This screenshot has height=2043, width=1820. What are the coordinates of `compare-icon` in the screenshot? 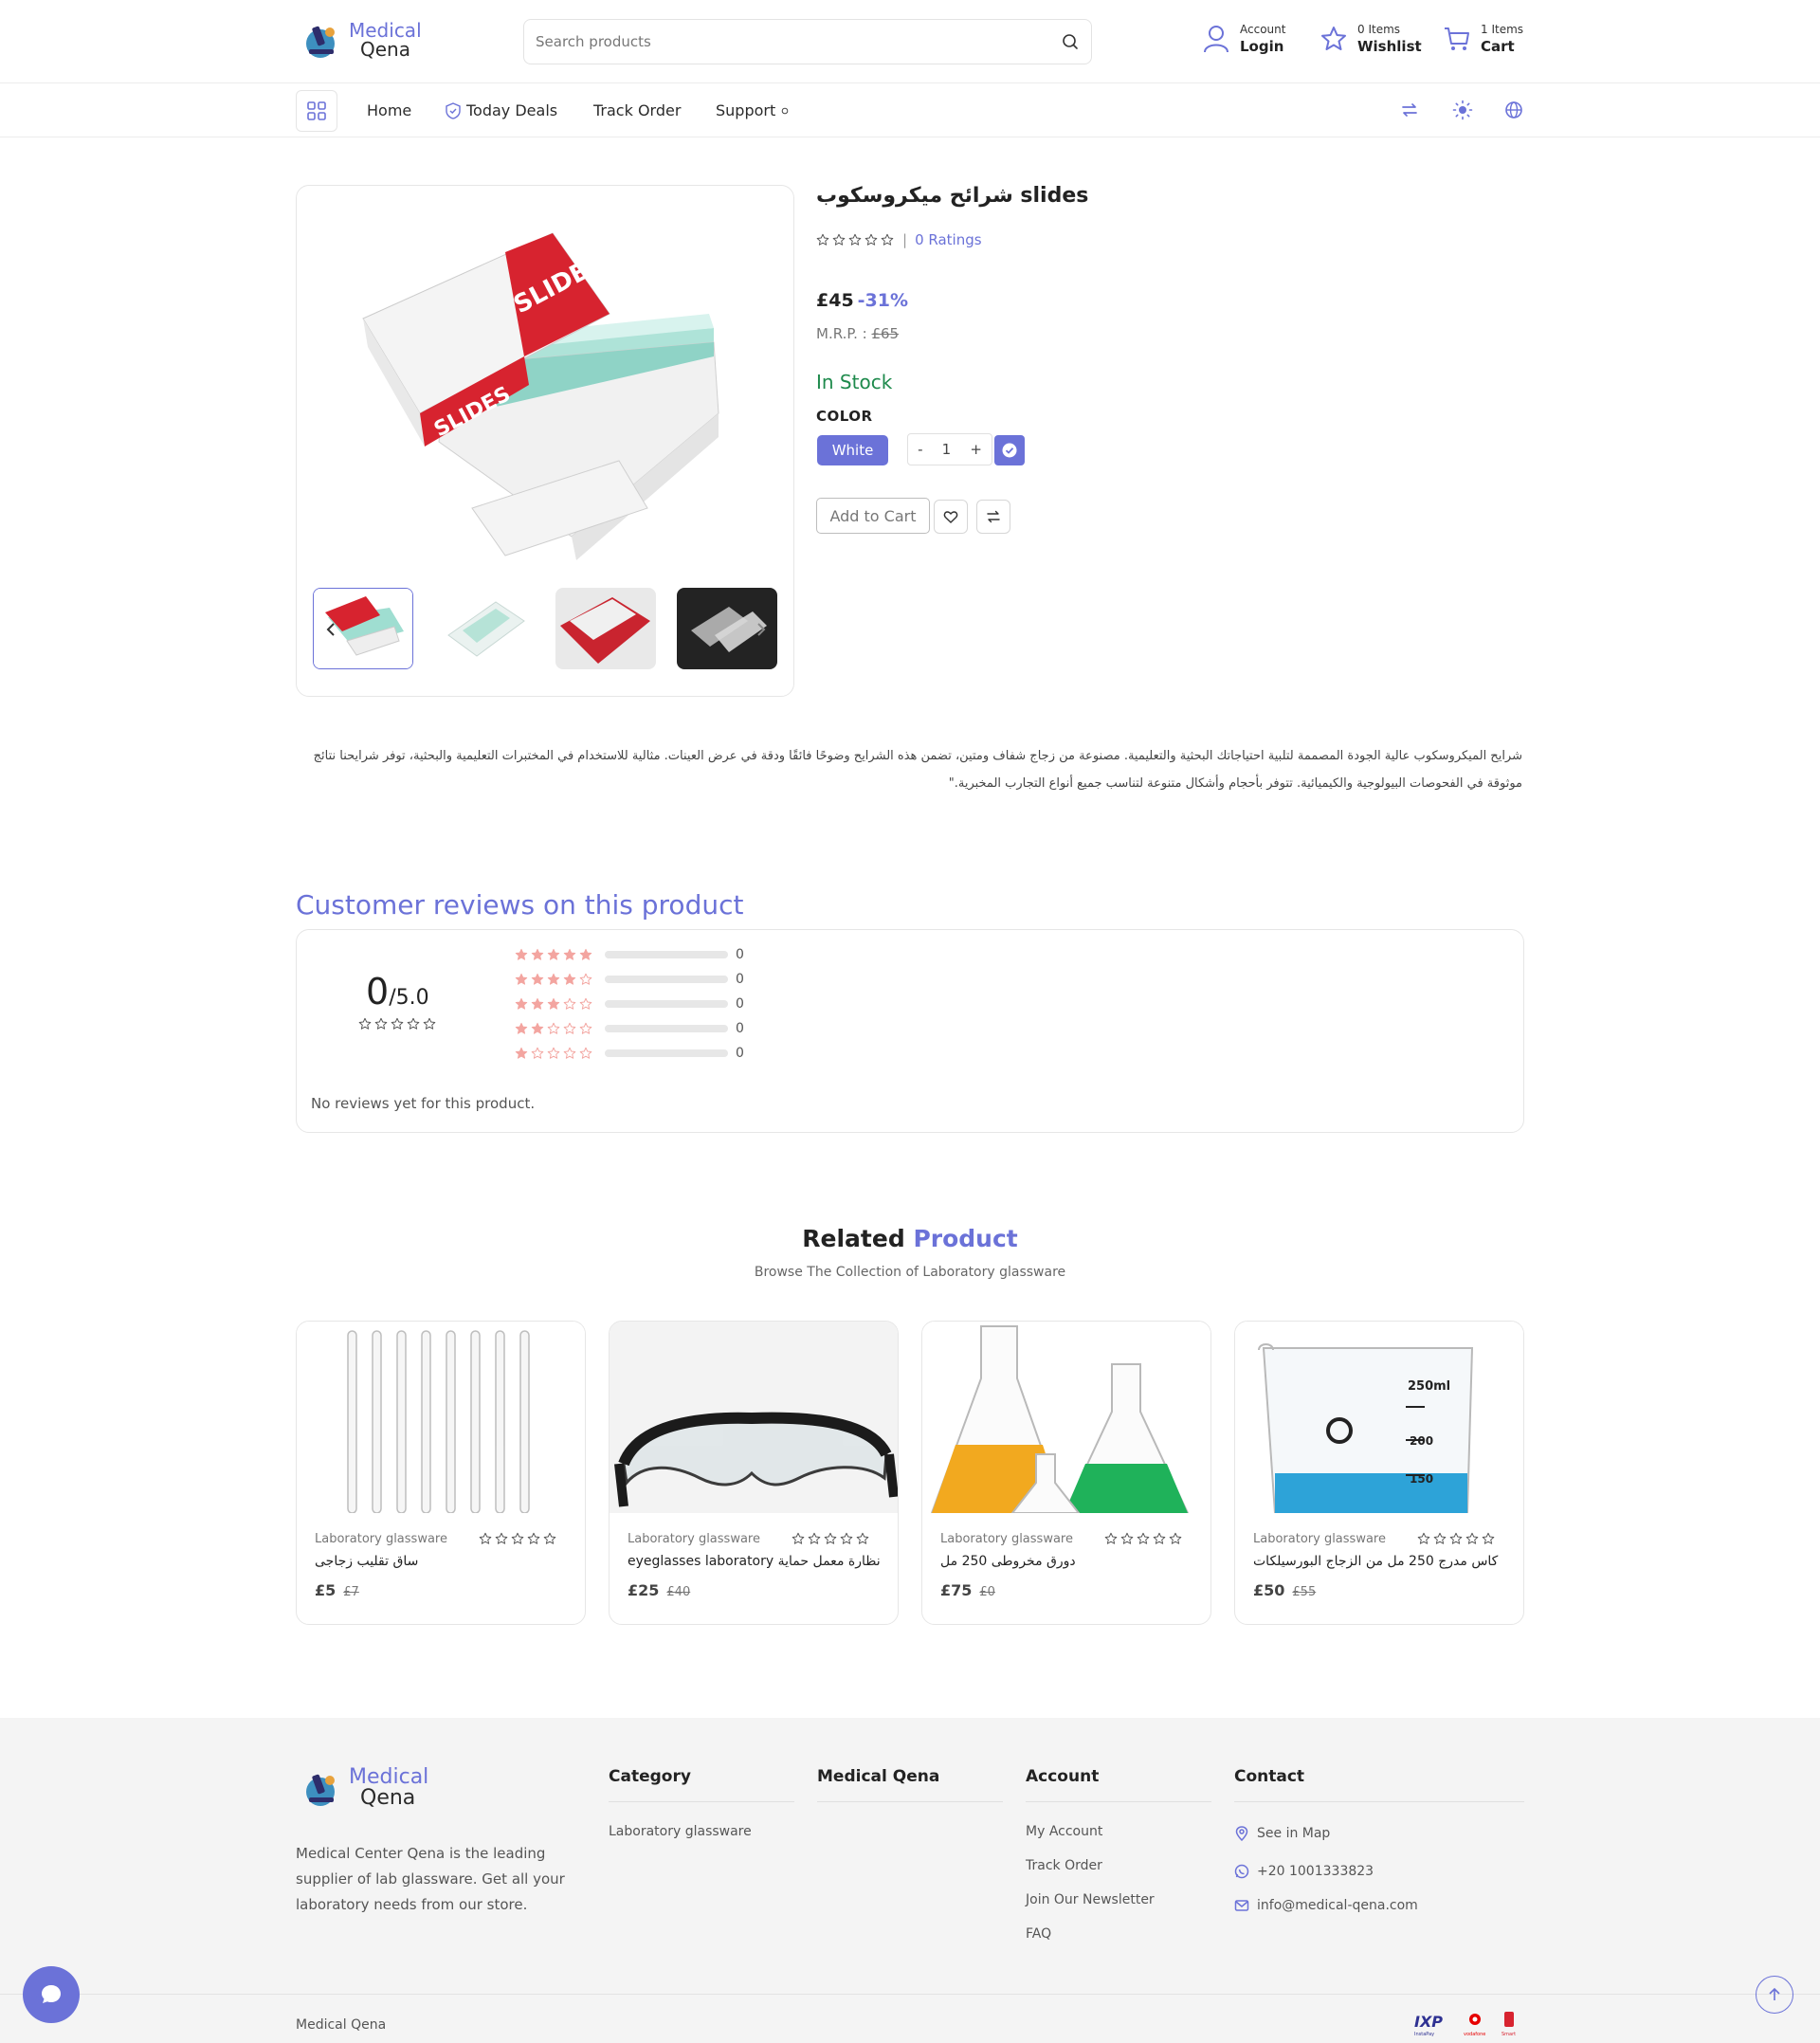 It's located at (1409, 110).